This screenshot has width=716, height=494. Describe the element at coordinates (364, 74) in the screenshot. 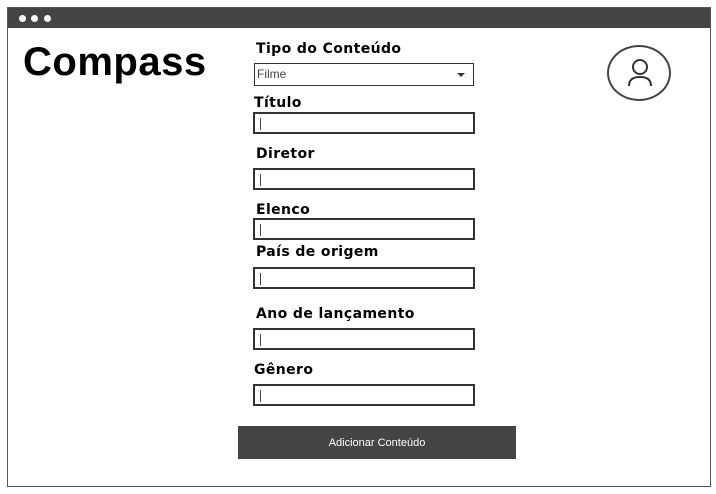

I see `content-type-select: Filme` at that location.